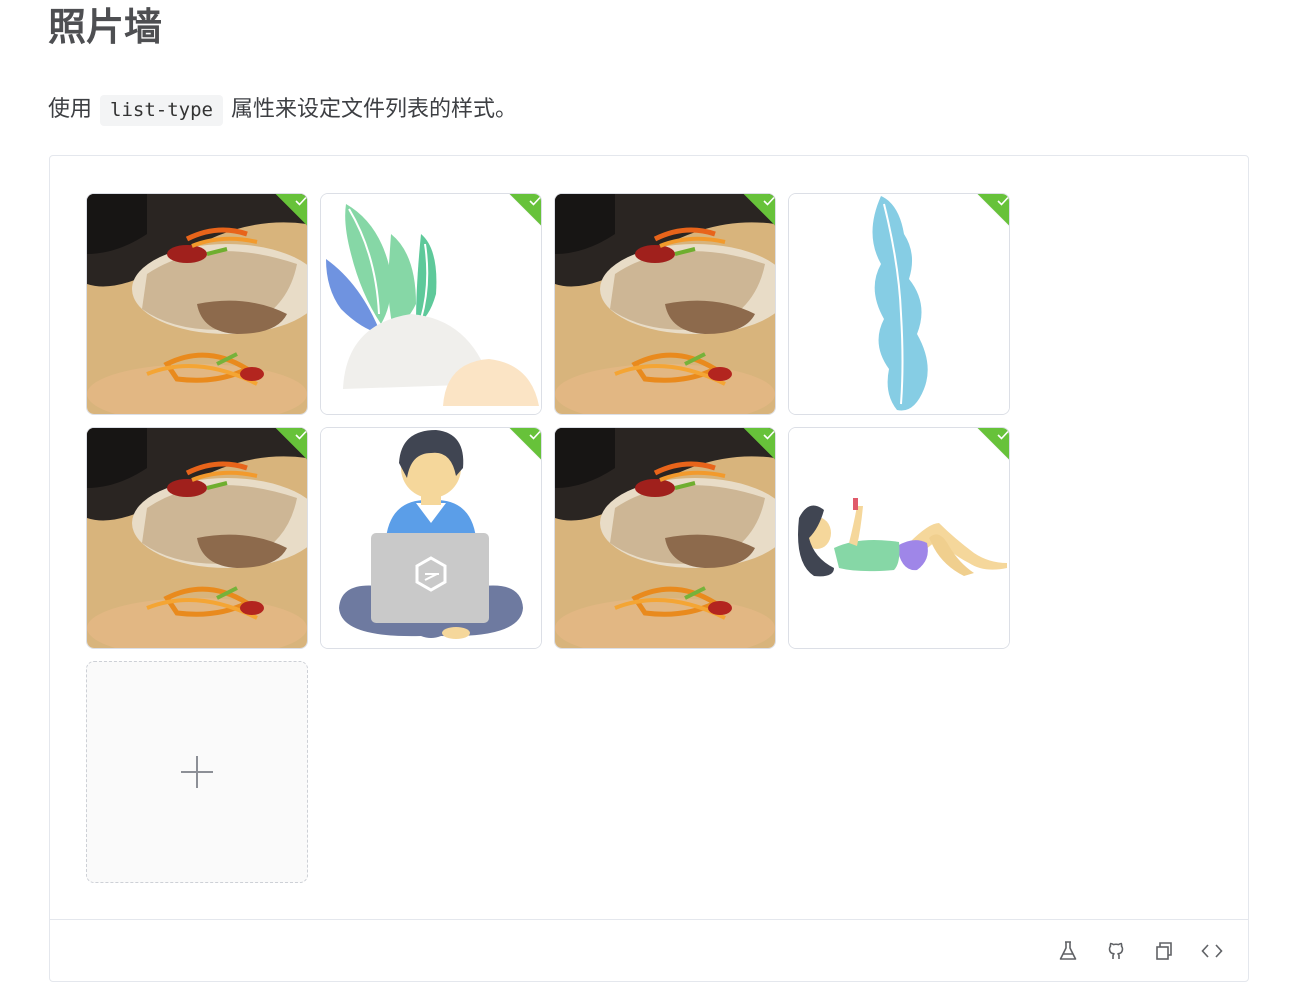 Image resolution: width=1294 pixels, height=1004 pixels. What do you see at coordinates (161, 110) in the screenshot?
I see `inline-code: list-type` at bounding box center [161, 110].